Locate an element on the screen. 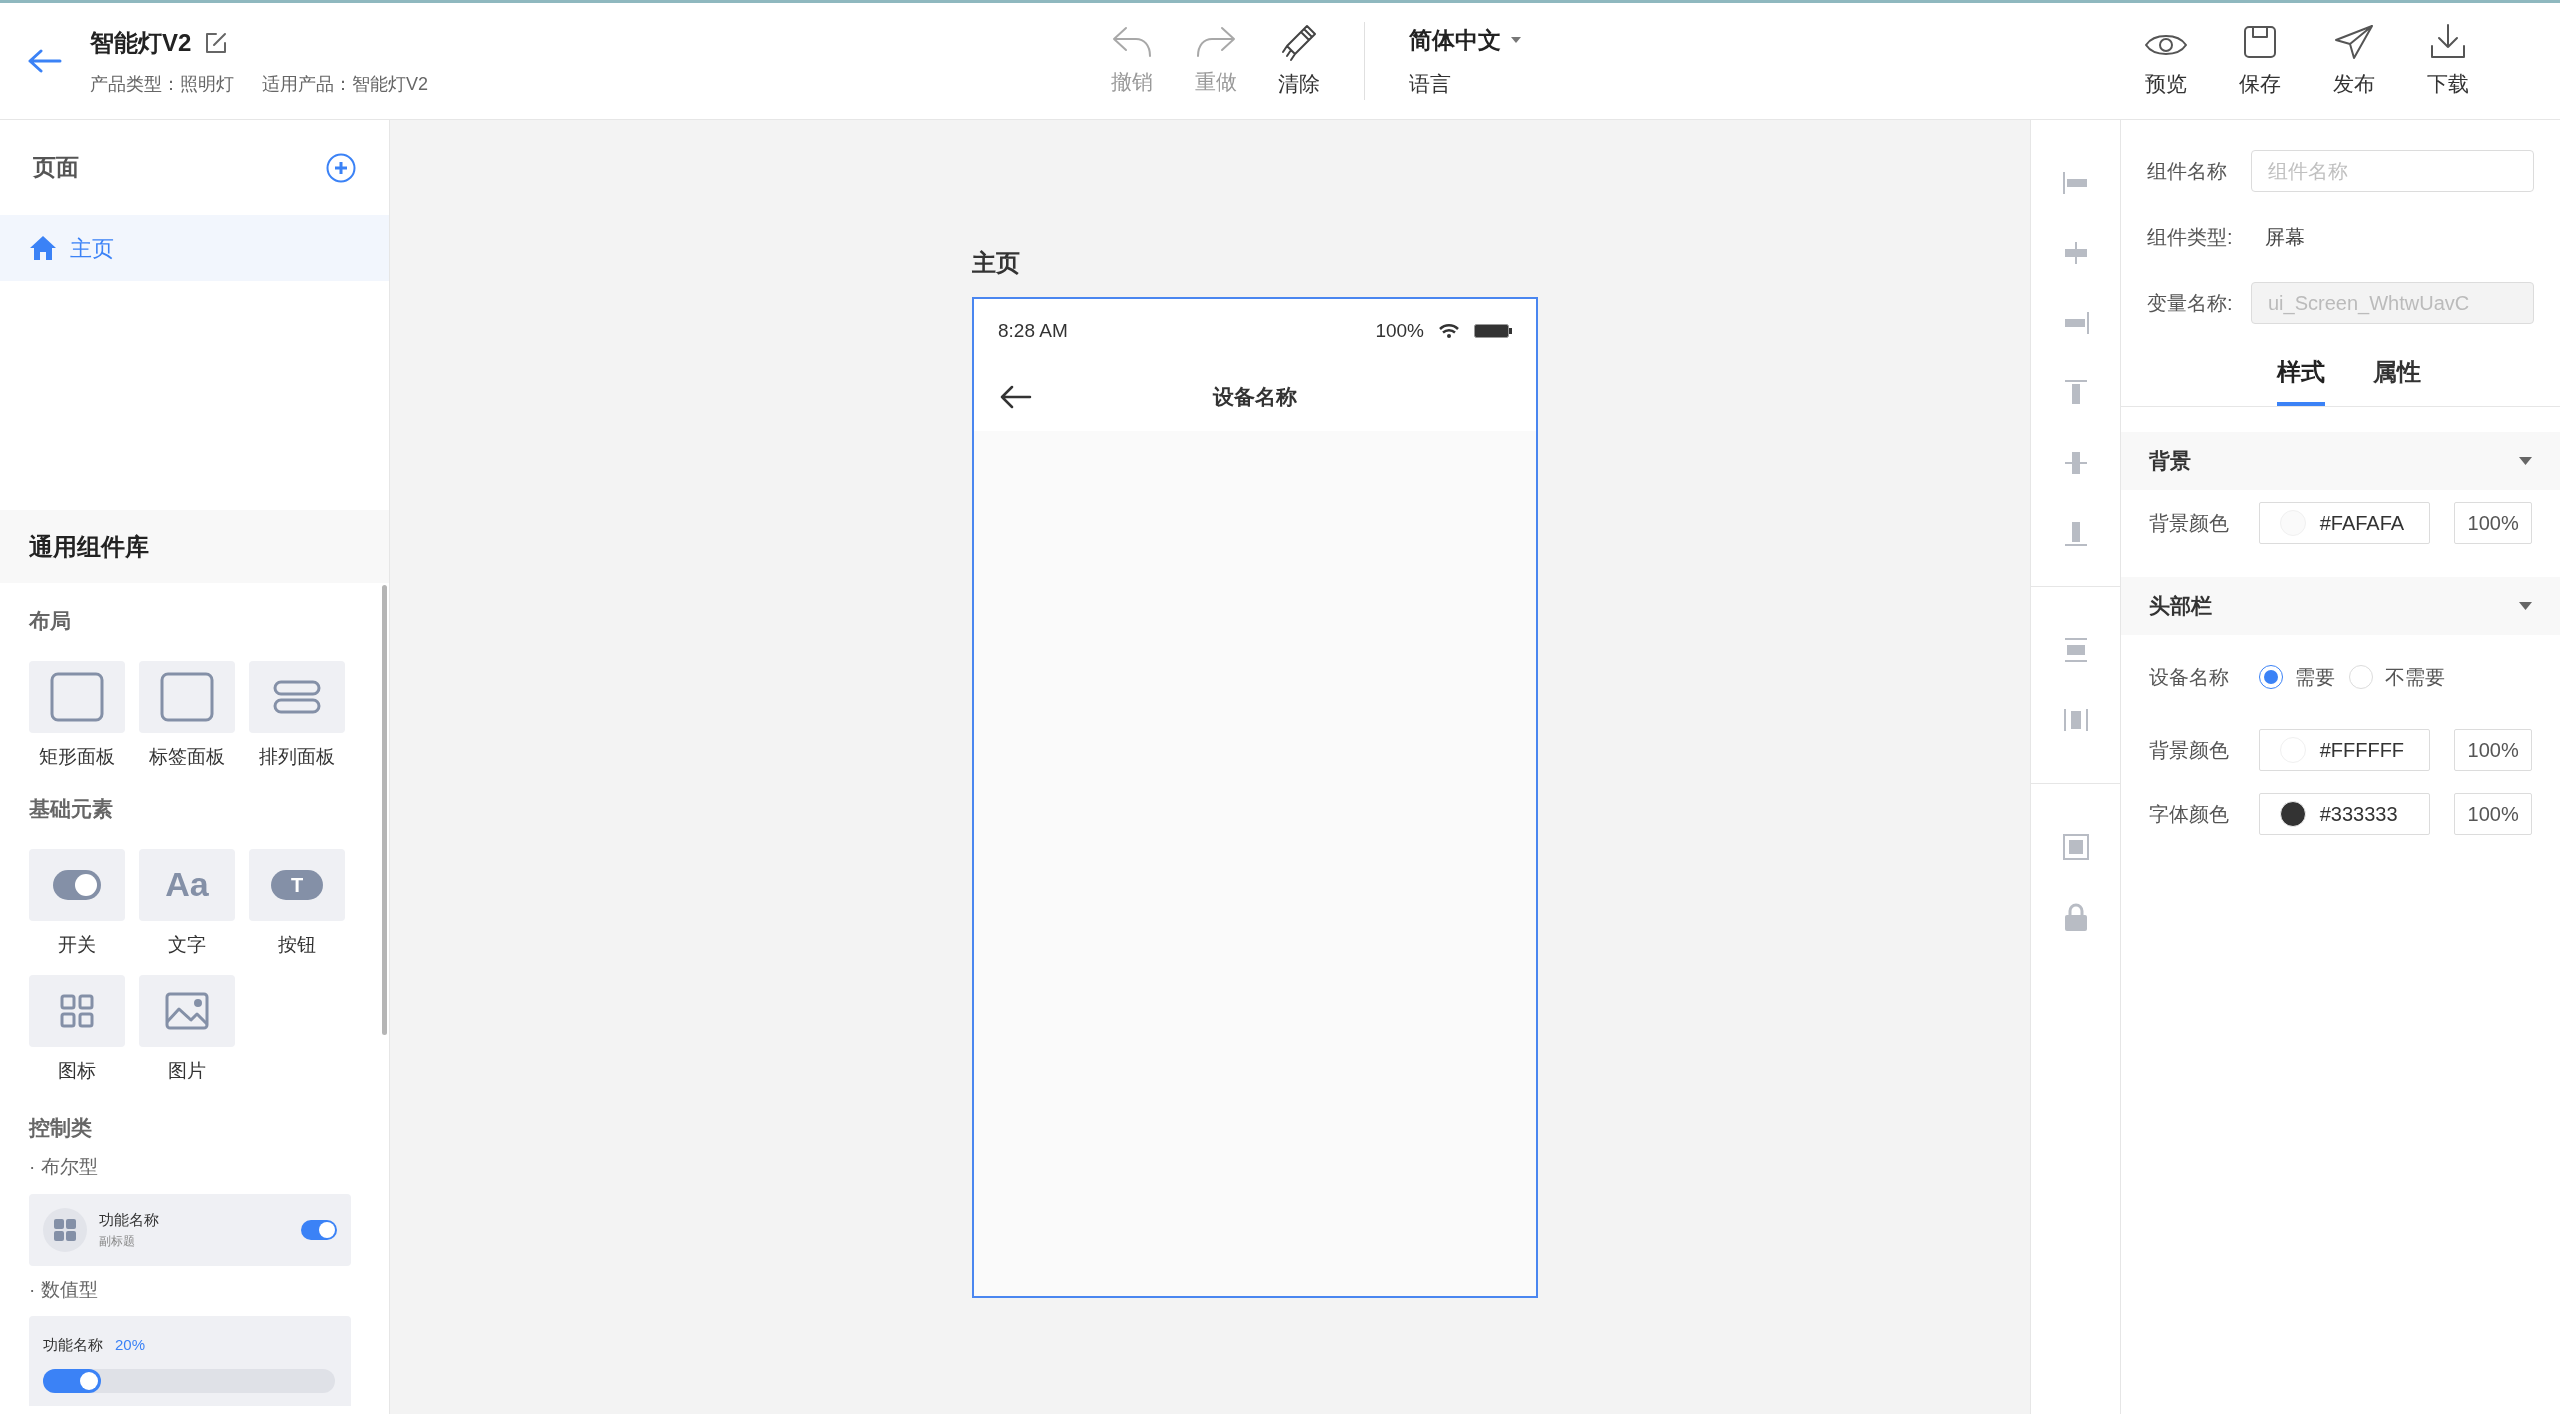  download-icon is located at coordinates (2448, 41).